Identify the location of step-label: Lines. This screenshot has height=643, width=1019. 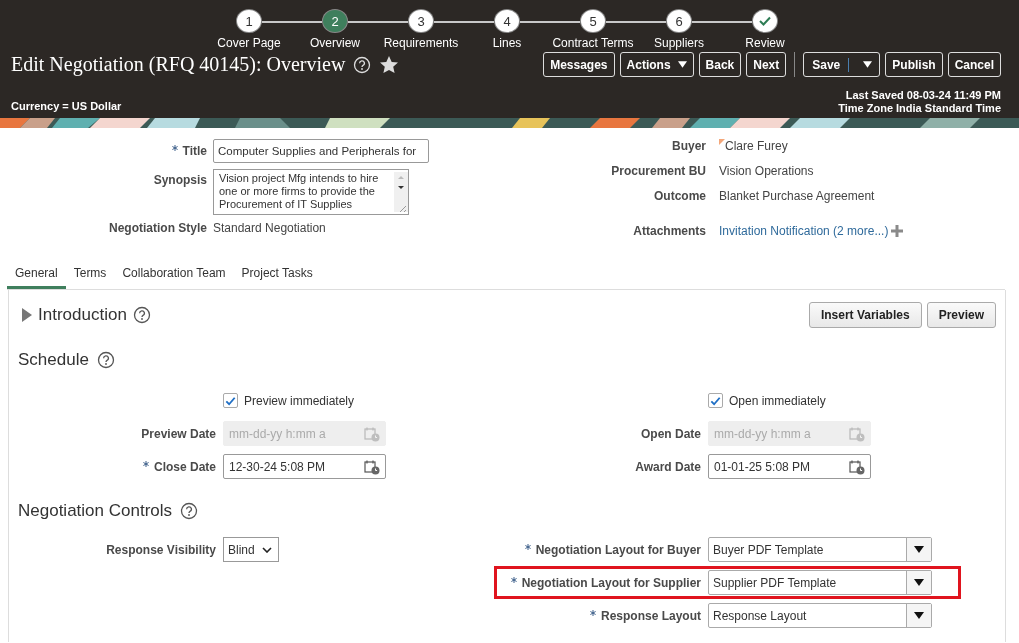
(507, 43).